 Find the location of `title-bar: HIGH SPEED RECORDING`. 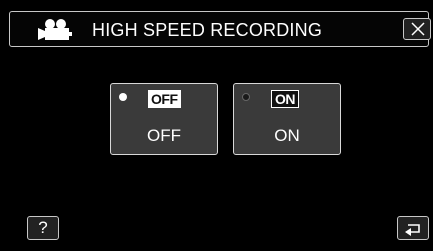

title-bar: HIGH SPEED RECORDING is located at coordinates (220, 29).